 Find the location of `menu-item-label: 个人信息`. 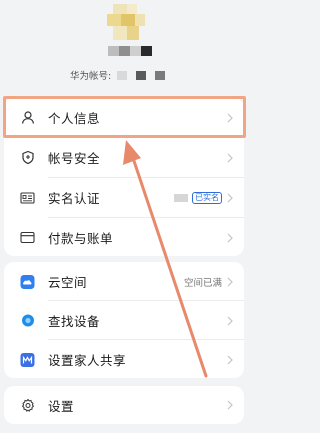

menu-item-label: 个人信息 is located at coordinates (74, 118).